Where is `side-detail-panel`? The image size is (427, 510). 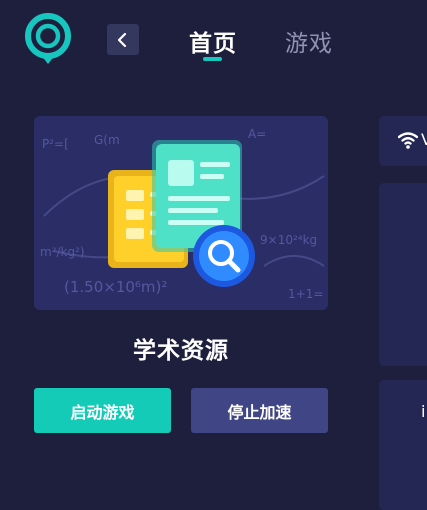
side-detail-panel is located at coordinates (403, 445).